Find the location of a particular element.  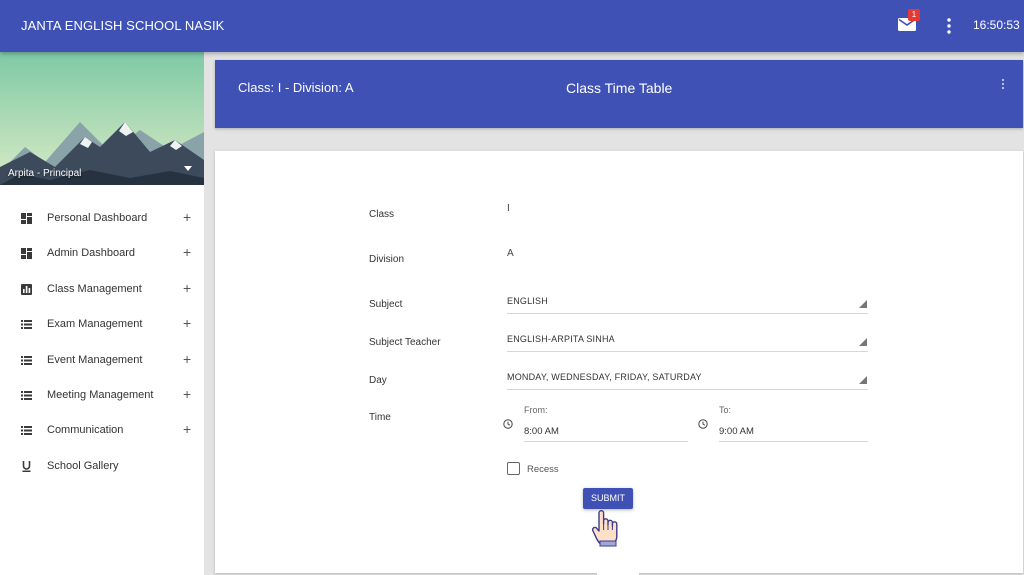

class-label: Class is located at coordinates (382, 214).